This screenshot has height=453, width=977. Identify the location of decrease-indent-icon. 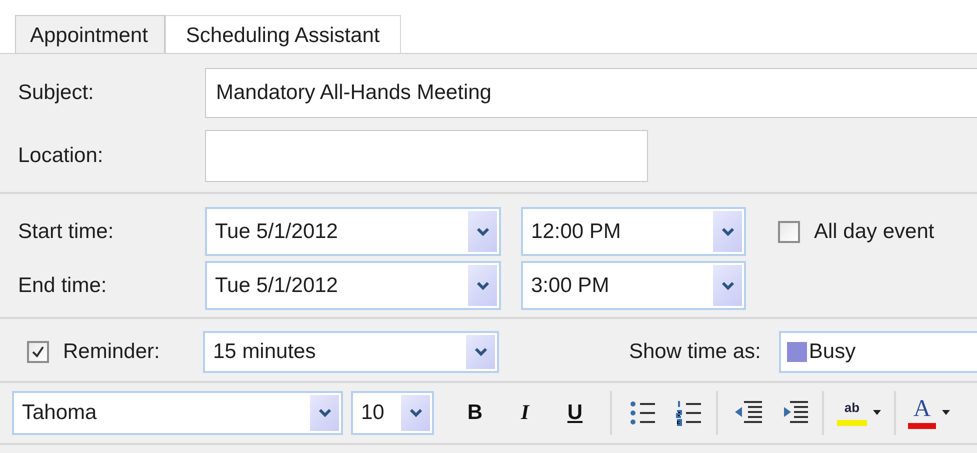
(749, 413).